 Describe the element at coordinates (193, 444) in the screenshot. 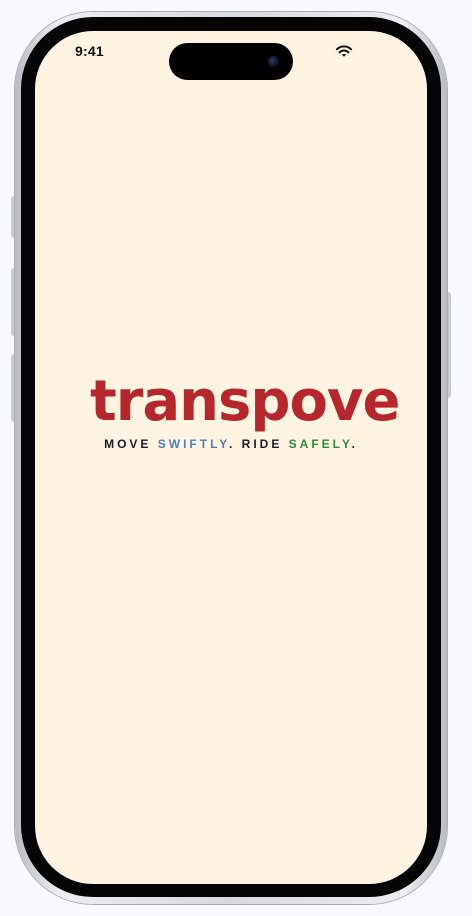

I see `tagline-part-swiftly: SWIFTLY` at that location.